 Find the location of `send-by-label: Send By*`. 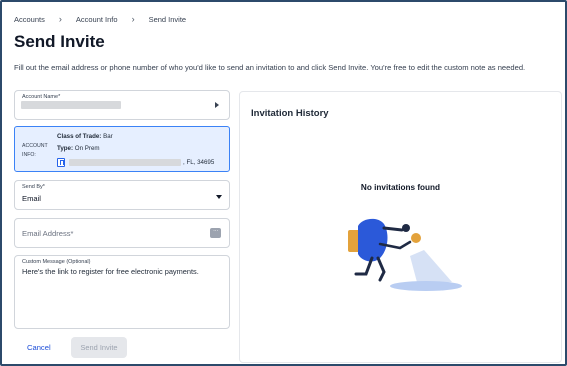

send-by-label: Send By* is located at coordinates (33, 187).